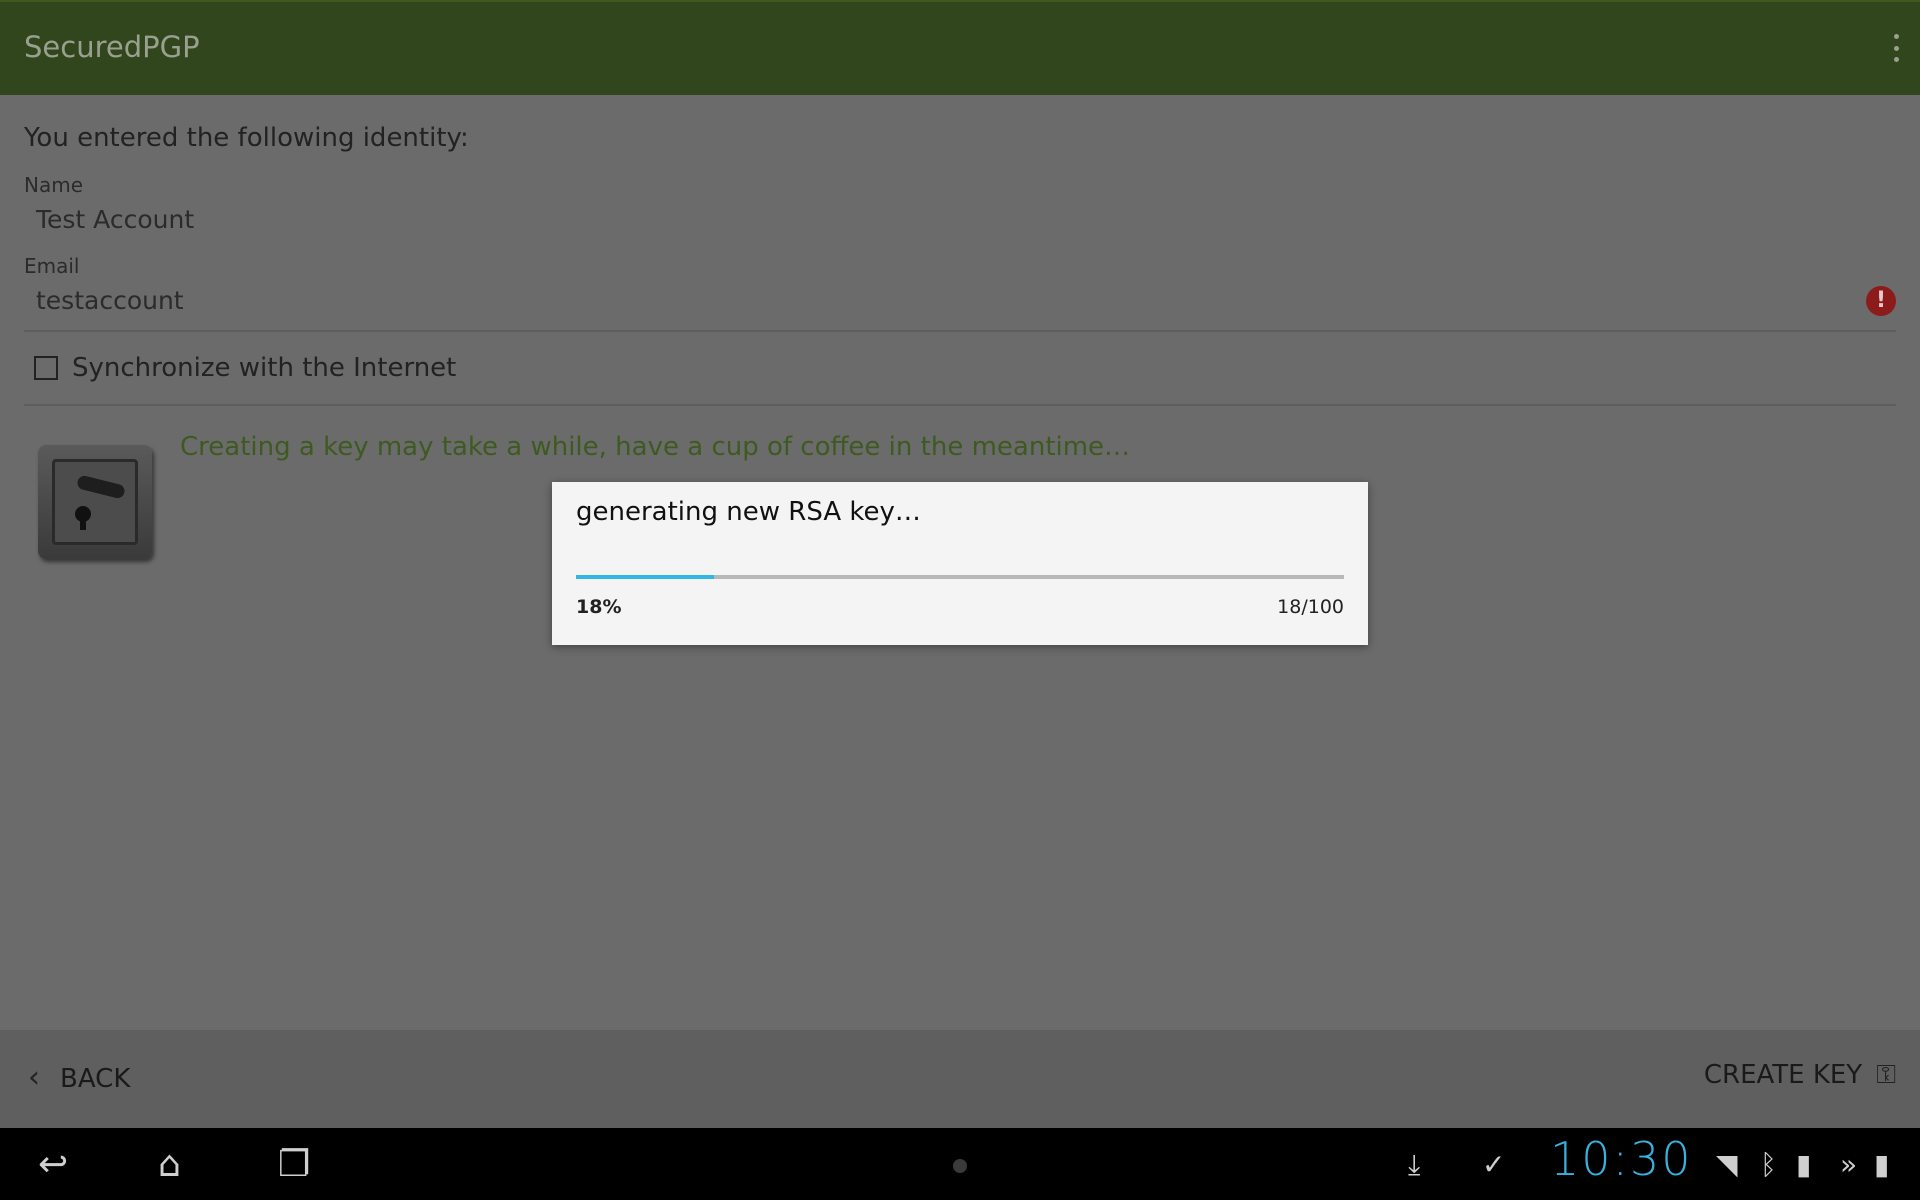 Image resolution: width=1920 pixels, height=1200 pixels. What do you see at coordinates (112, 47) in the screenshot?
I see `app-title: SecuredPGP` at bounding box center [112, 47].